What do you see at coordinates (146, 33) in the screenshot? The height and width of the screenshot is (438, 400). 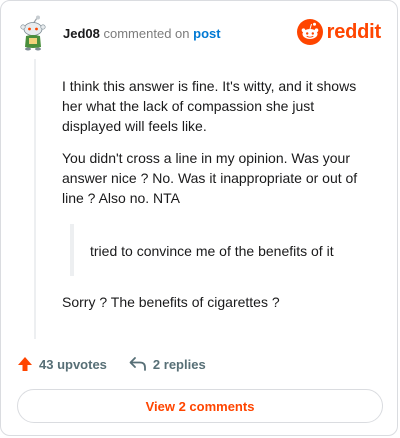 I see `commented-on-text: commented on` at bounding box center [146, 33].